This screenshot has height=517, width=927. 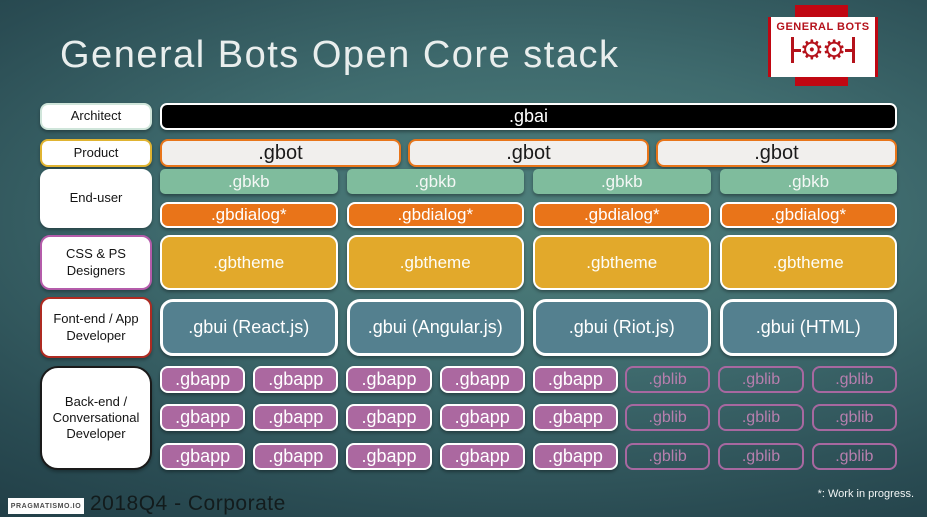 I want to click on gbui-box: .gbui (Riot.js), so click(x=622, y=327).